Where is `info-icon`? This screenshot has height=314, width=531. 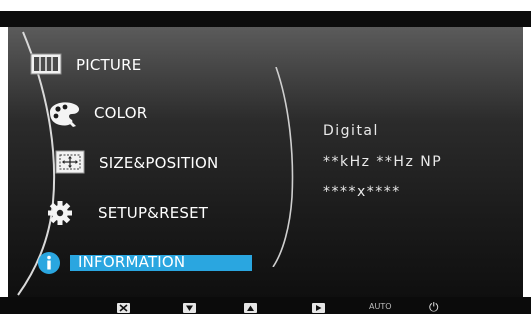
info-icon is located at coordinates (49, 265).